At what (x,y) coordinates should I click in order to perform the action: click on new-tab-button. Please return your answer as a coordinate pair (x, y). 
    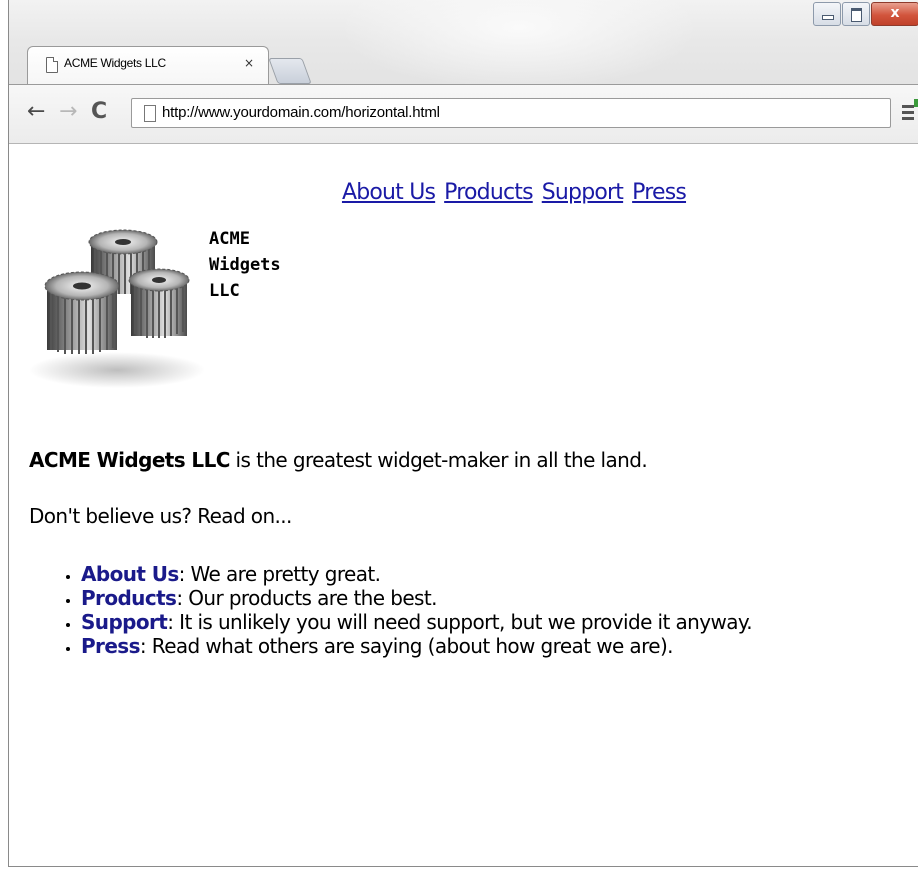
    Looking at the image, I should click on (290, 71).